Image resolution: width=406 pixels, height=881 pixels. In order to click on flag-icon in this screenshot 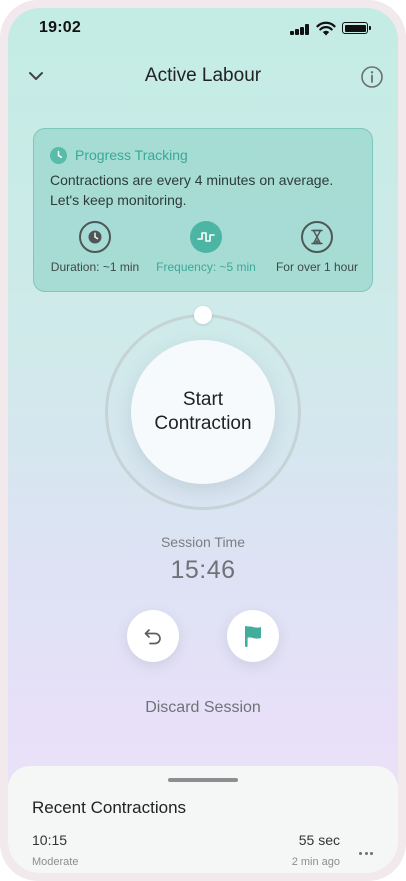, I will do `click(253, 636)`.